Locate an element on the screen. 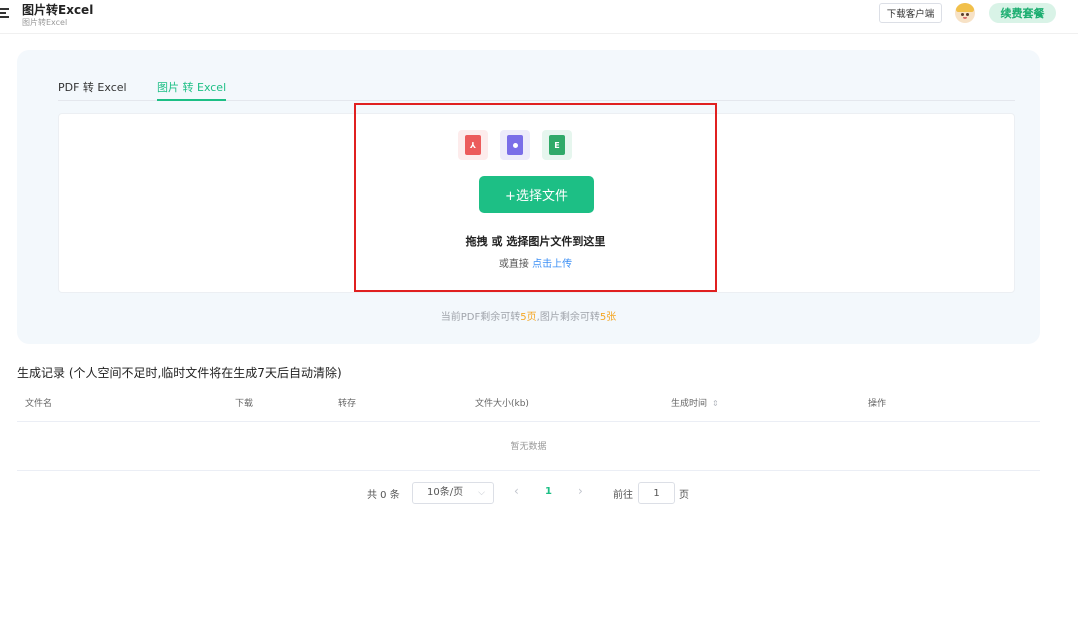  table-header: 文件名 下载 转存 文件大小(kb) 生成时间 ⇕ 操作 is located at coordinates (528, 404).